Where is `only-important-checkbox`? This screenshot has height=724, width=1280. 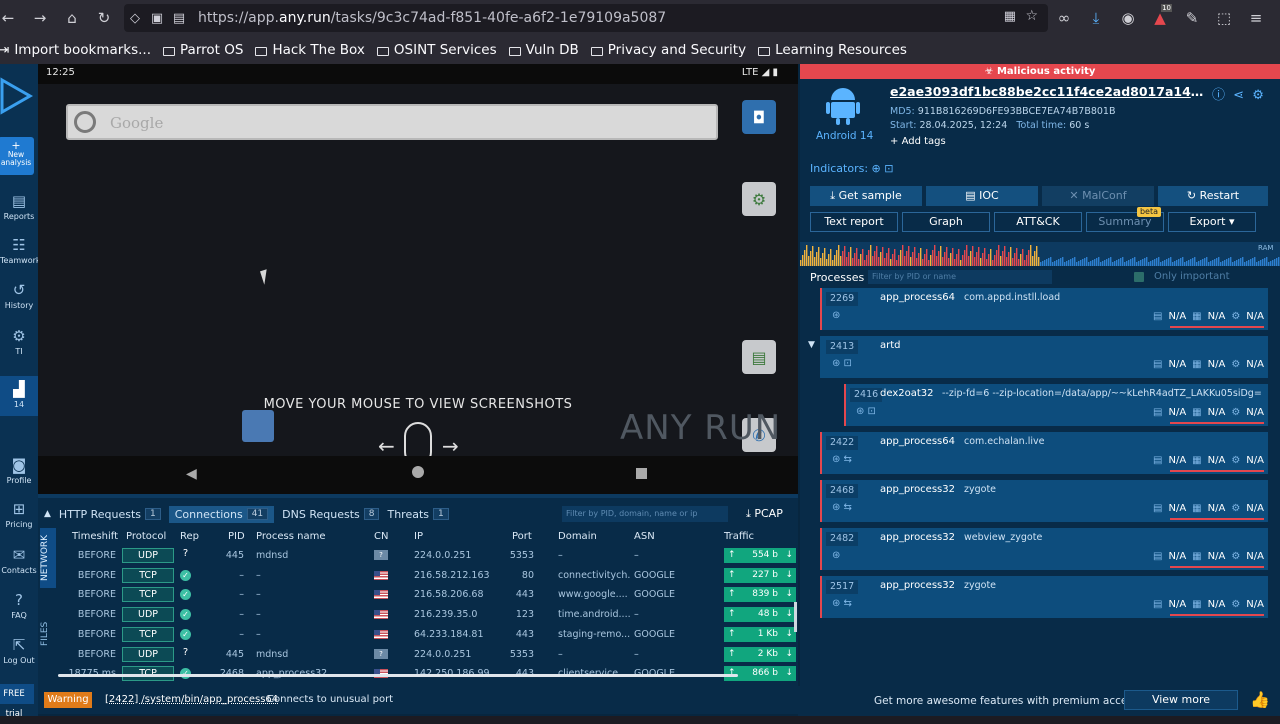 only-important-checkbox is located at coordinates (1139, 277).